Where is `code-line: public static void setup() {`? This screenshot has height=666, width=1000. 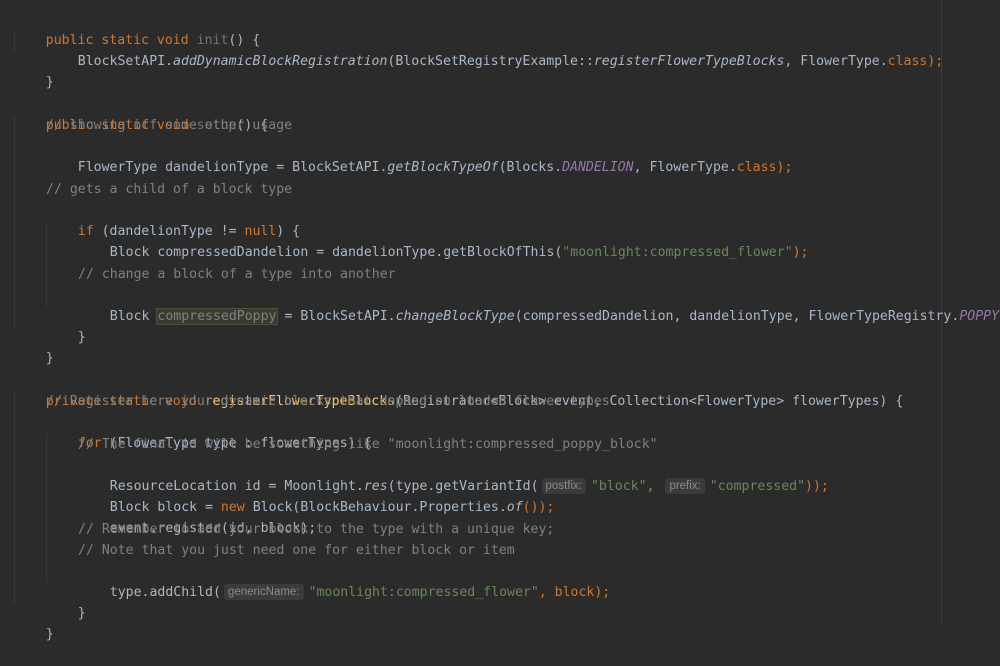 code-line: public static void setup() { is located at coordinates (141, 113).